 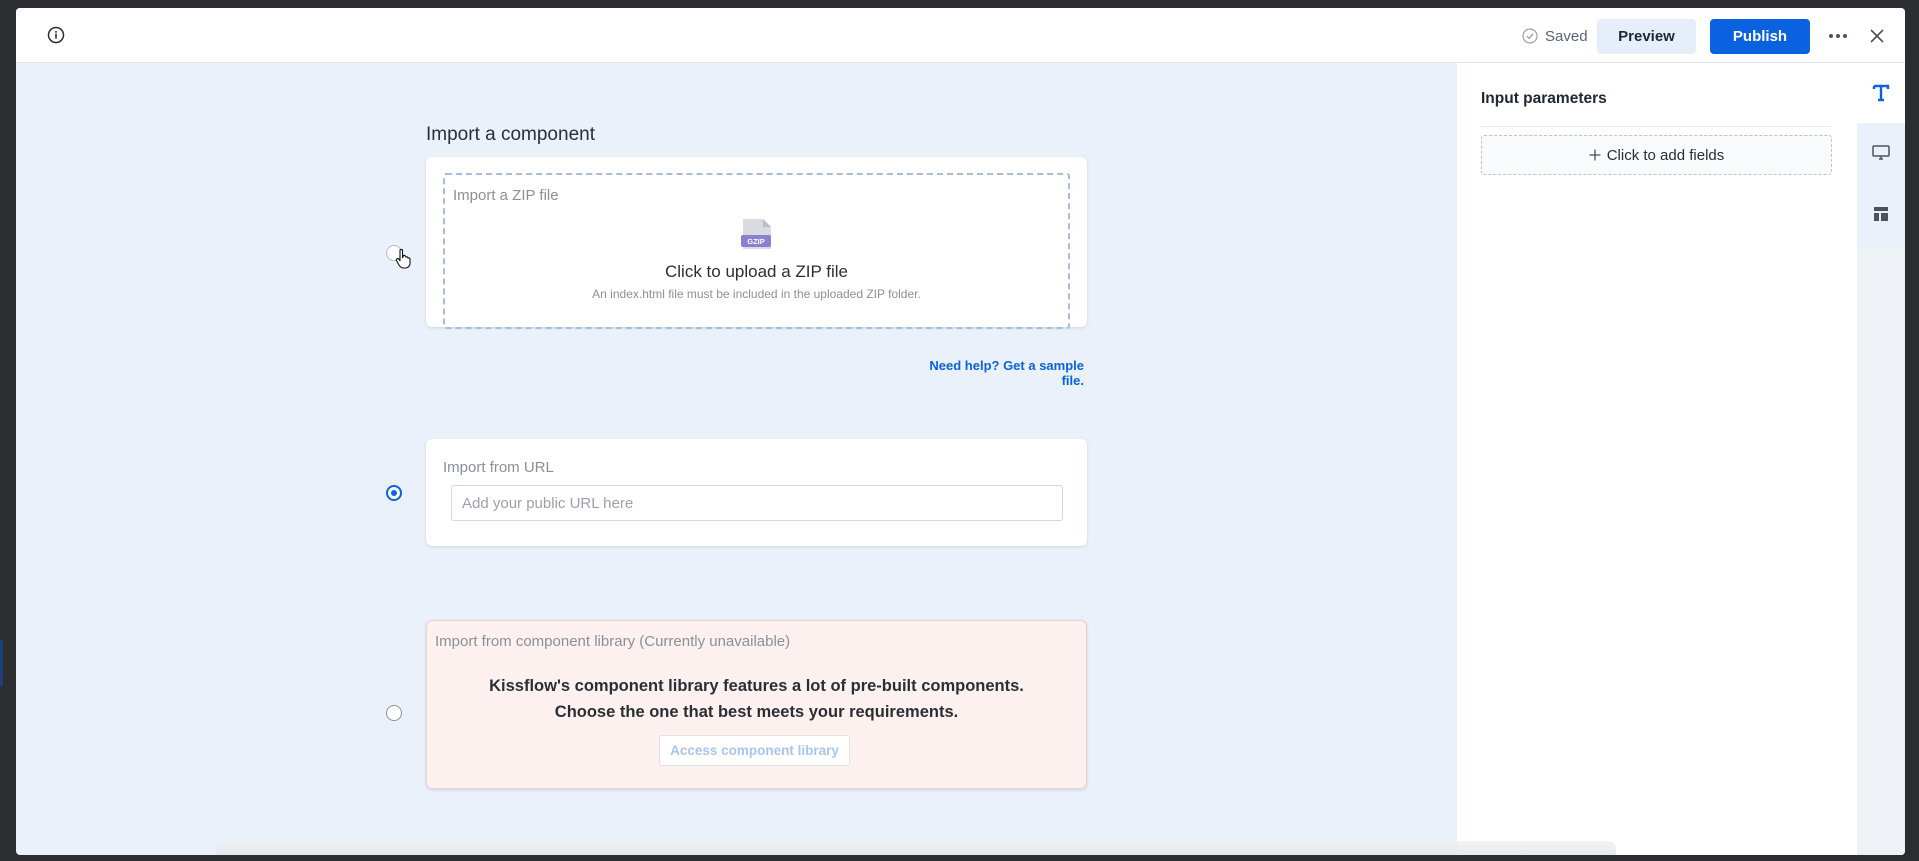 I want to click on gzip-badge: GZIP, so click(x=756, y=241).